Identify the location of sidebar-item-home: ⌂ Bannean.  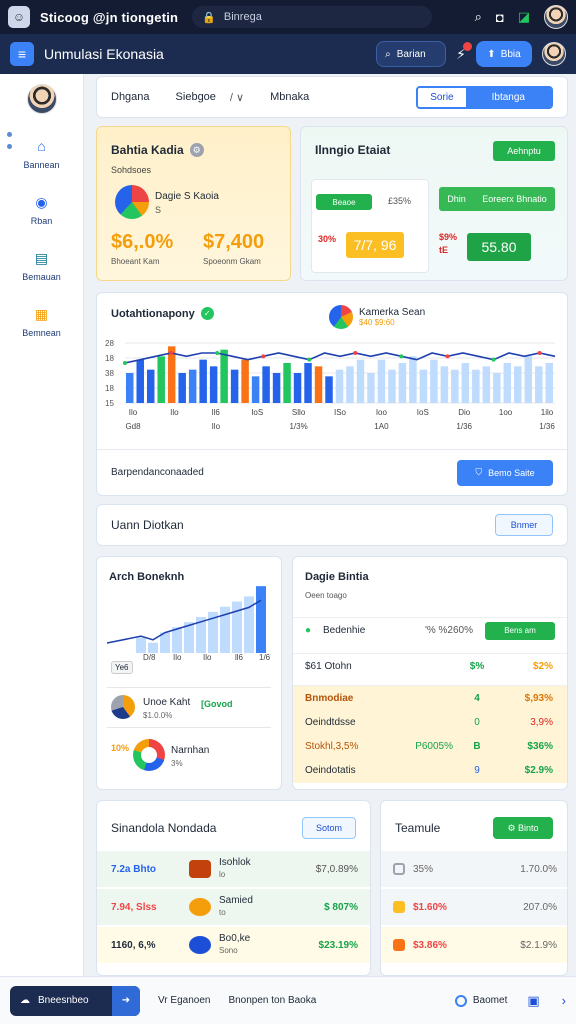
(41, 151).